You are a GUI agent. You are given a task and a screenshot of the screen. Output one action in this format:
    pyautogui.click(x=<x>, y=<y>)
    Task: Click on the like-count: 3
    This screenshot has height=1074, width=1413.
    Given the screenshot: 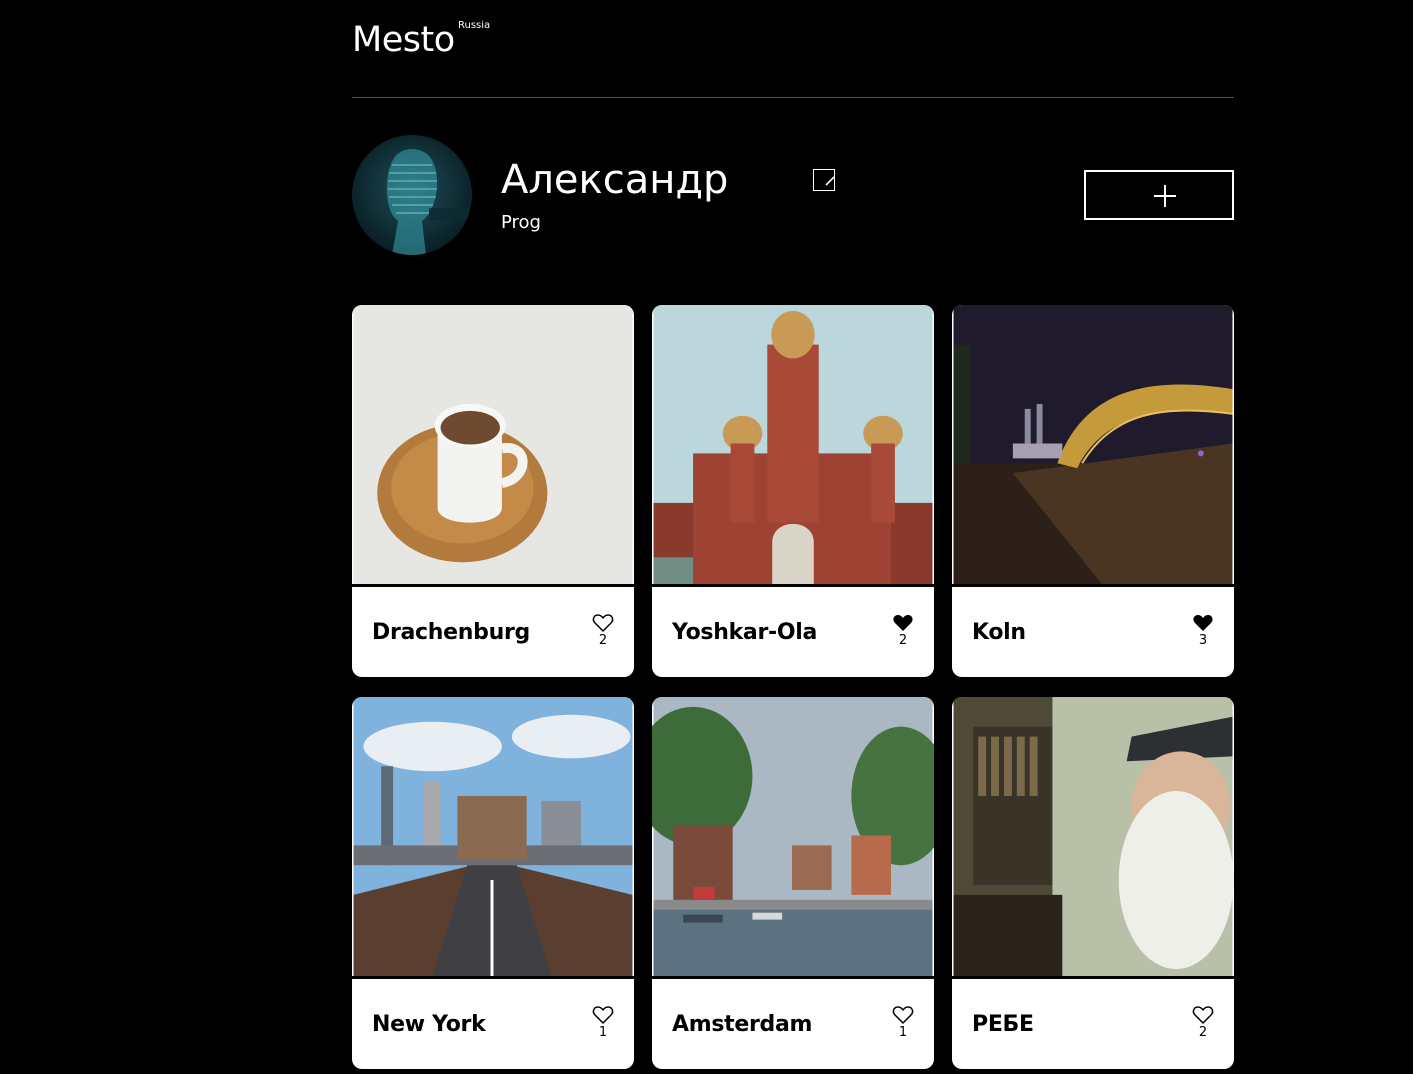 What is the action you would take?
    pyautogui.click(x=1203, y=640)
    